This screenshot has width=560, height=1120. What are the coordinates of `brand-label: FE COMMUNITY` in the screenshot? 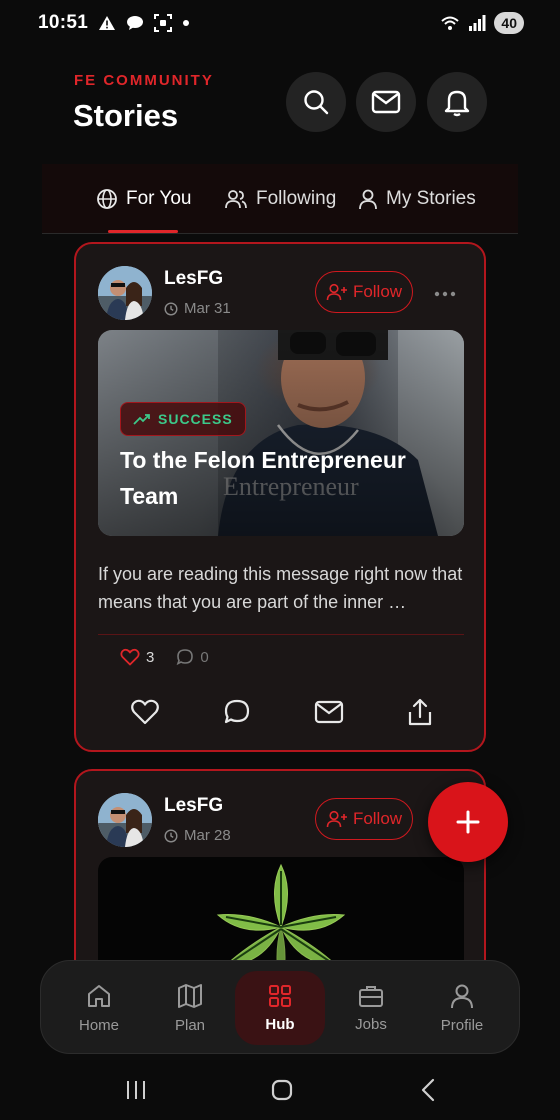 It's located at (144, 80).